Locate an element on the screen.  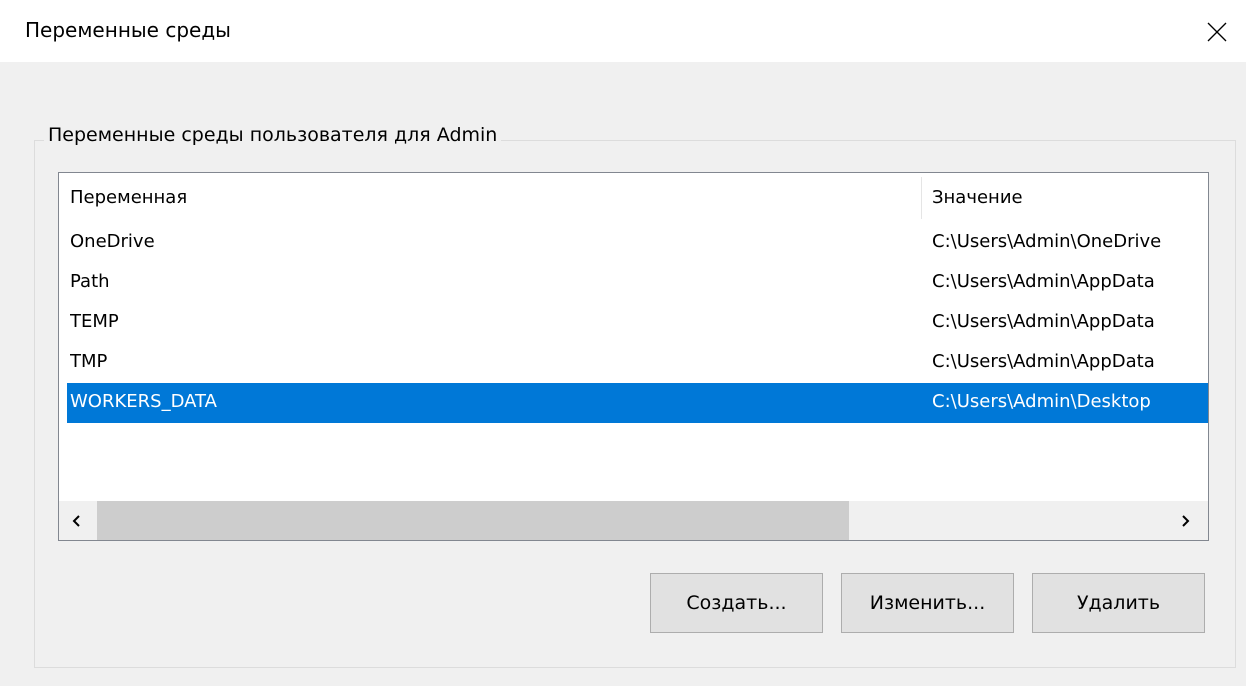
title-bar: Переменные среды is located at coordinates (623, 31).